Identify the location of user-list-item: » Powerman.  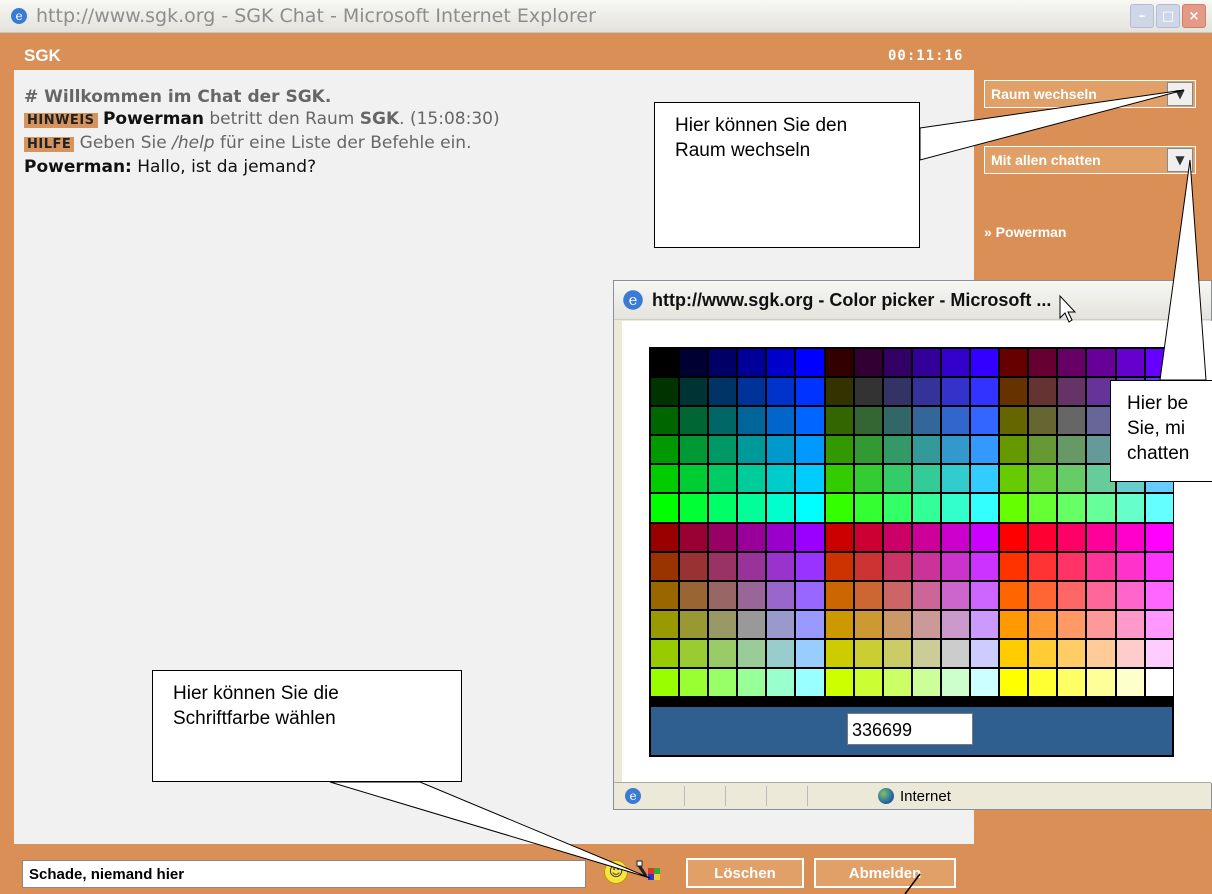
(1025, 232).